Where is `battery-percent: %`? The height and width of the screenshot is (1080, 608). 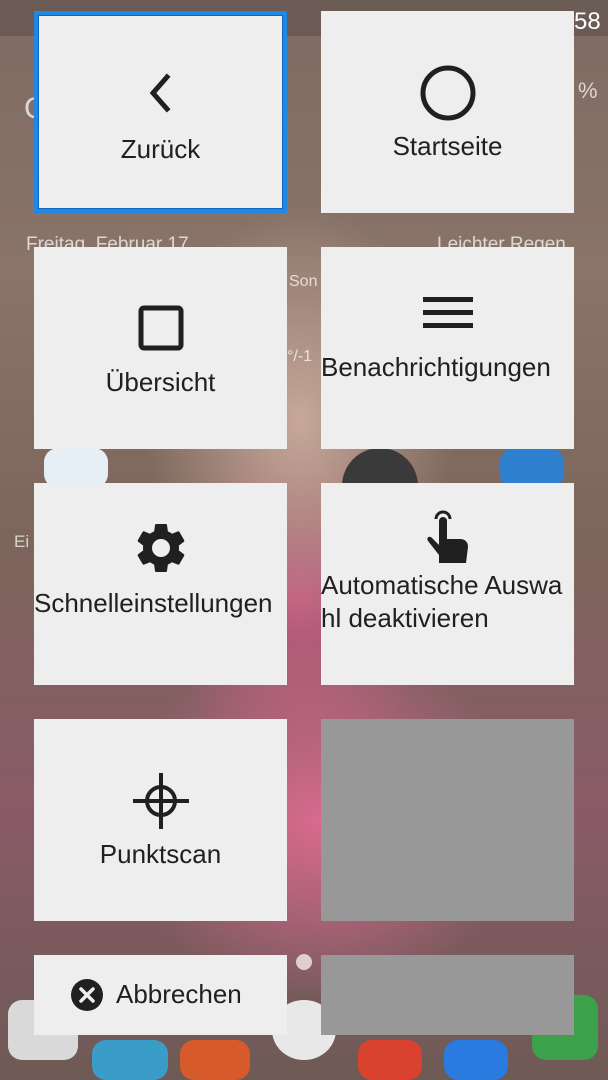
battery-percent: % is located at coordinates (588, 90).